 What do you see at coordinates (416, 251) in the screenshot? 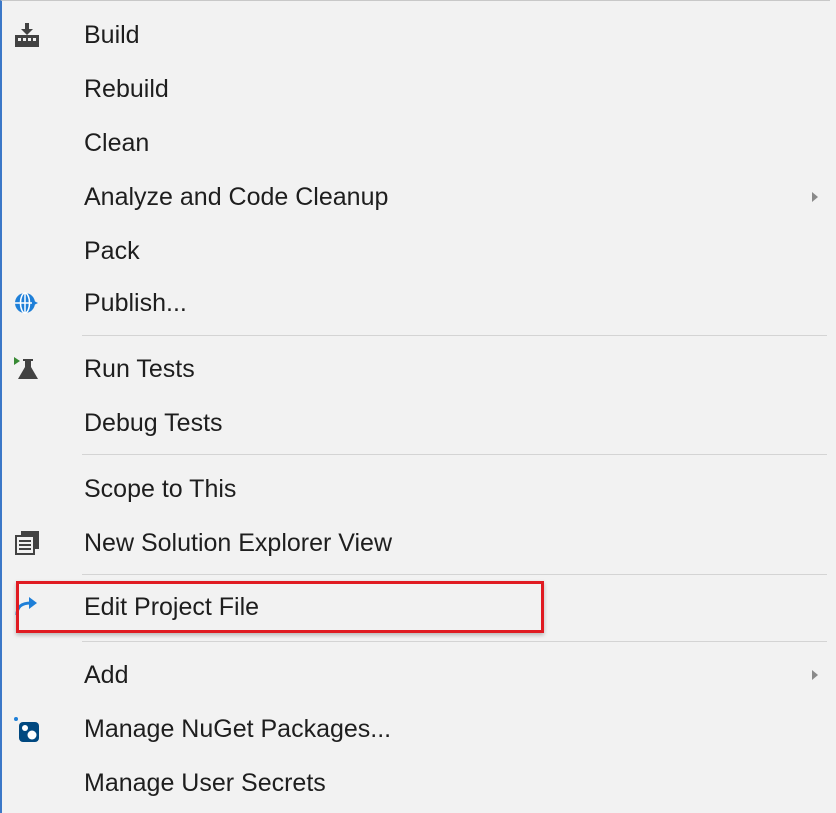
I see `menu-item-pack: Pack` at bounding box center [416, 251].